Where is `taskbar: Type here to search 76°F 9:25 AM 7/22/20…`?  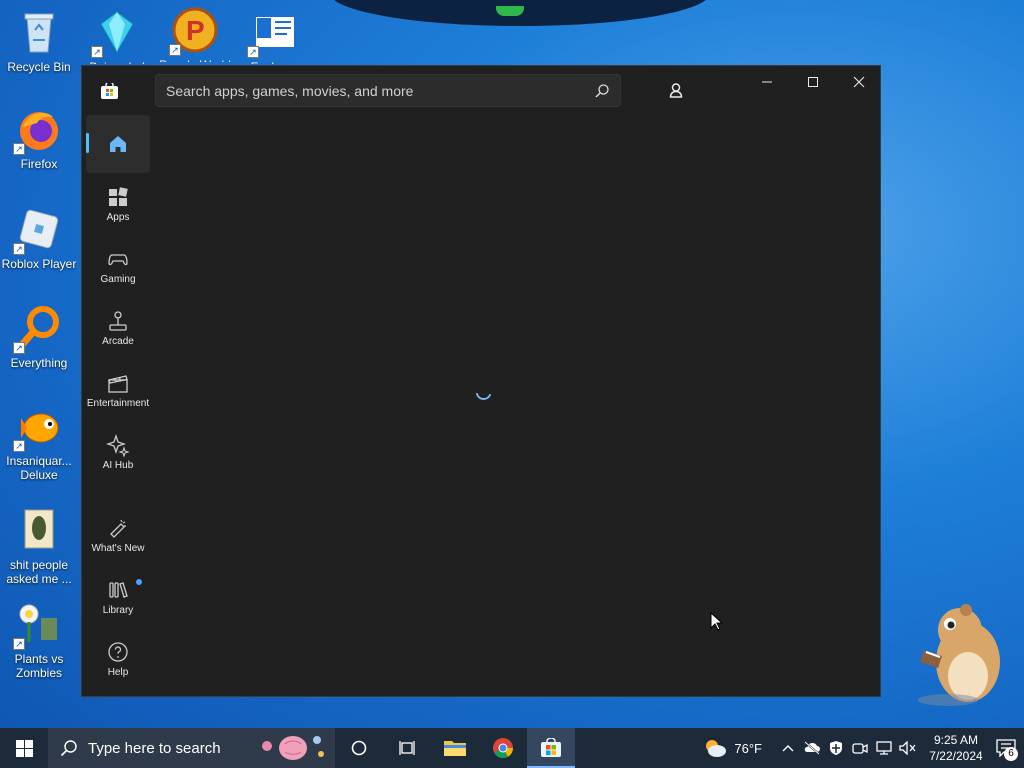 taskbar: Type here to search 76°F 9:25 AM 7/22/20… is located at coordinates (512, 748).